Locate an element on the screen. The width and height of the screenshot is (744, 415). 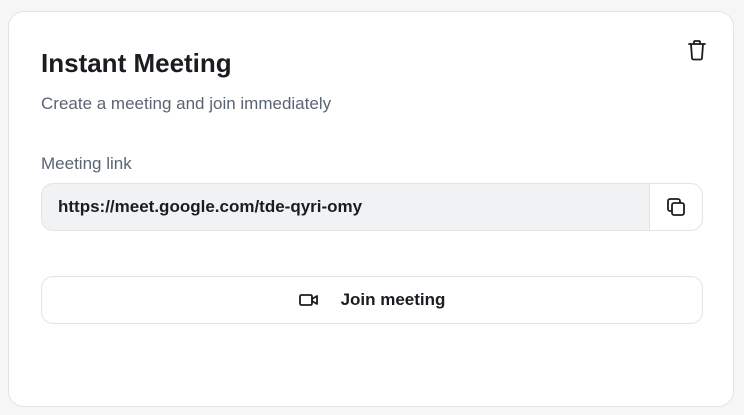
card-subtitle: Create a meeting and join immediately is located at coordinates (186, 103).